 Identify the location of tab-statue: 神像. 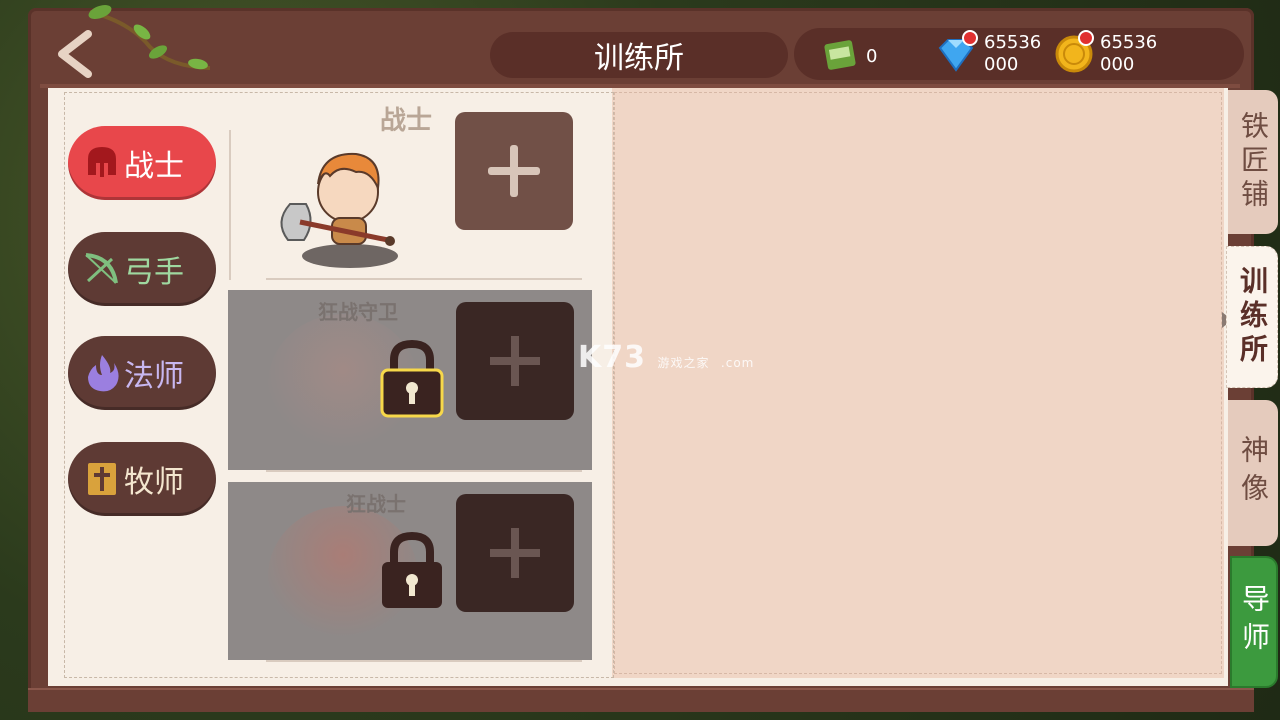
(1253, 473).